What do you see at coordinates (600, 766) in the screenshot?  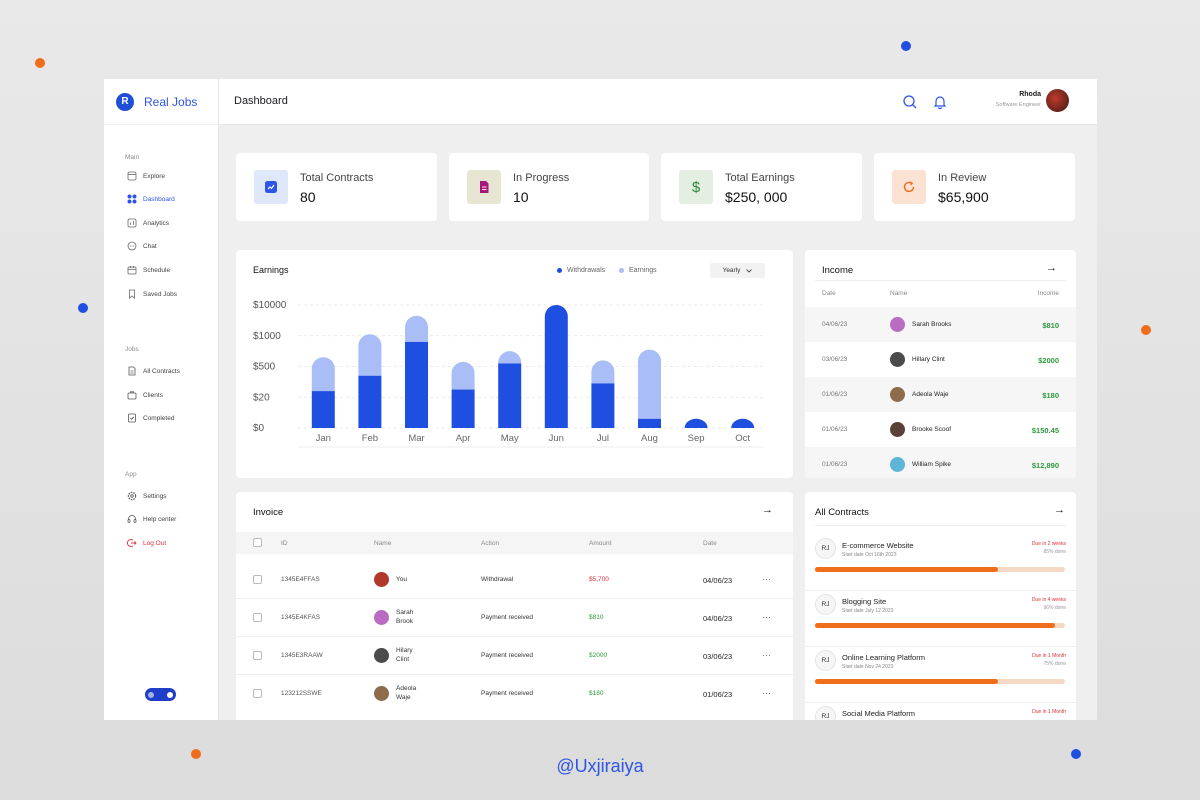 I see `credit-text: @Uxjiraiya` at bounding box center [600, 766].